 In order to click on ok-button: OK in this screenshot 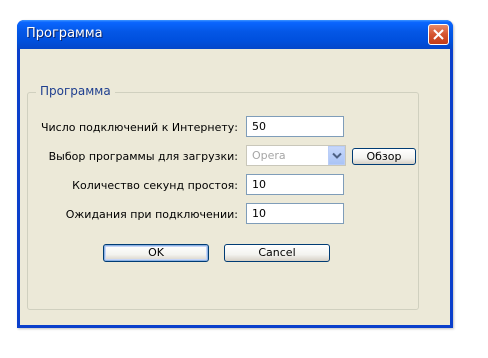, I will do `click(156, 253)`.